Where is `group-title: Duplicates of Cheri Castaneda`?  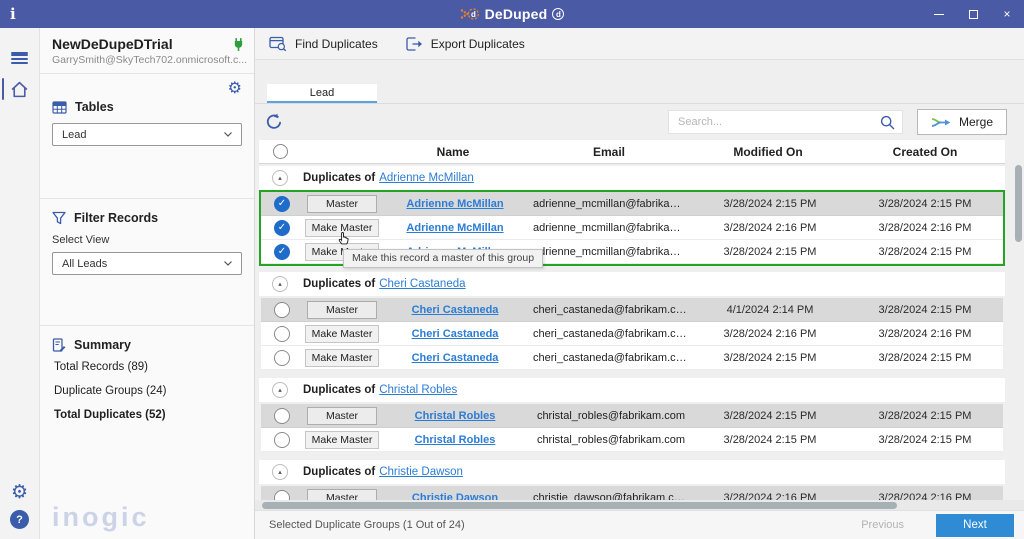
group-title: Duplicates of Cheri Castaneda is located at coordinates (384, 284).